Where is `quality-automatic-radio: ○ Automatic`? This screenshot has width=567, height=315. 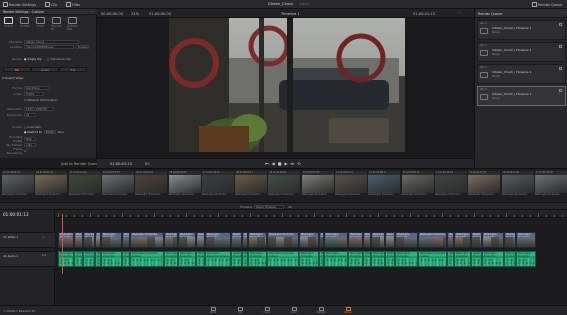 quality-automatic-radio: ○ Automatic is located at coordinates (33, 127).